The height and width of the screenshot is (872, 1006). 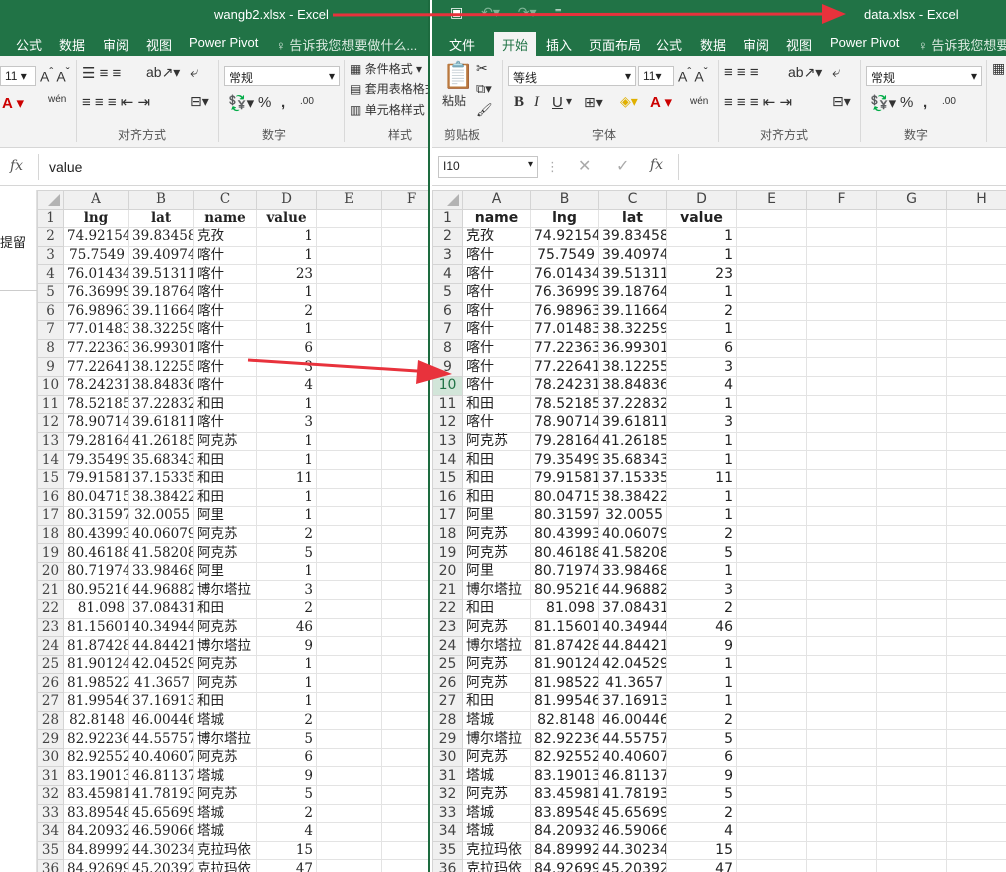 I want to click on cell: 45.20392, so click(x=161, y=865).